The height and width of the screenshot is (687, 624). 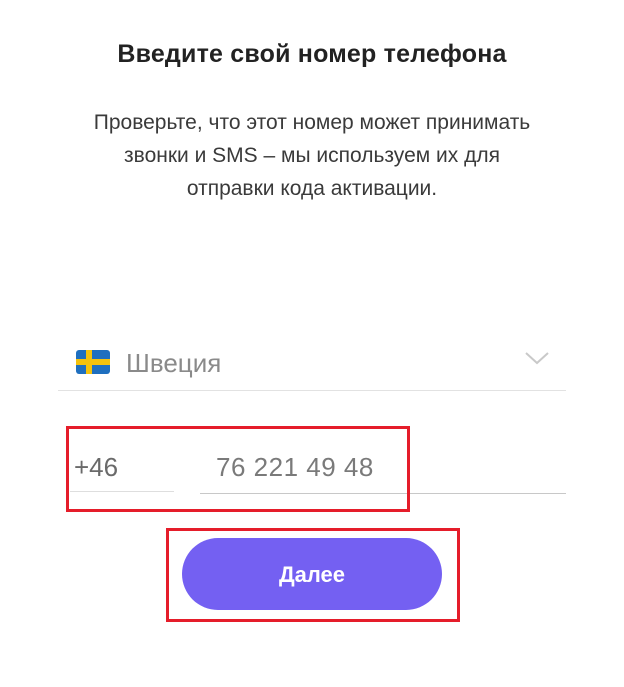 I want to click on sweden-flag-icon, so click(x=93, y=362).